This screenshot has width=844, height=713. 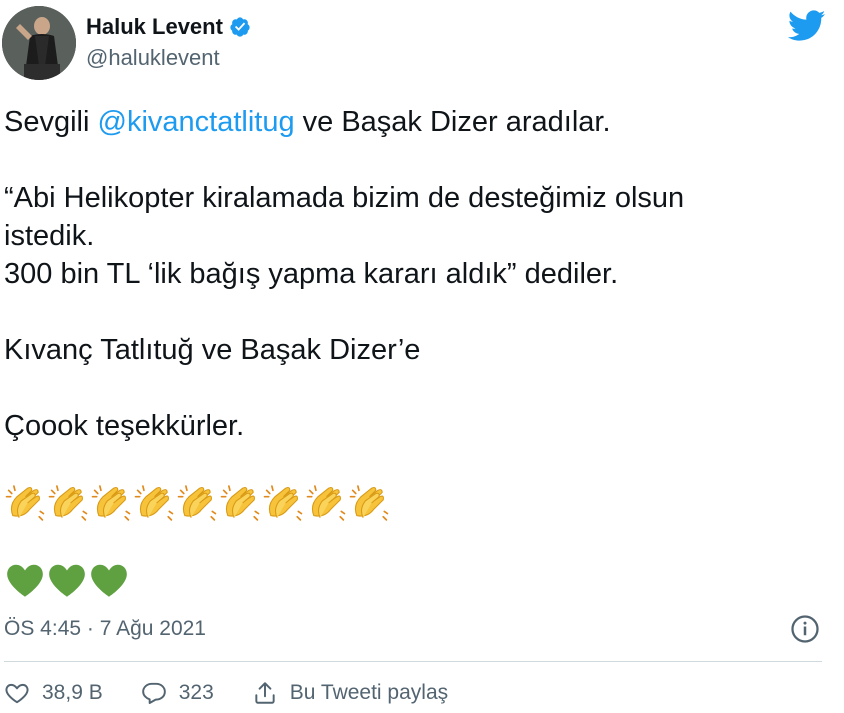 I want to click on tweet-line: istedik., so click(x=49, y=236).